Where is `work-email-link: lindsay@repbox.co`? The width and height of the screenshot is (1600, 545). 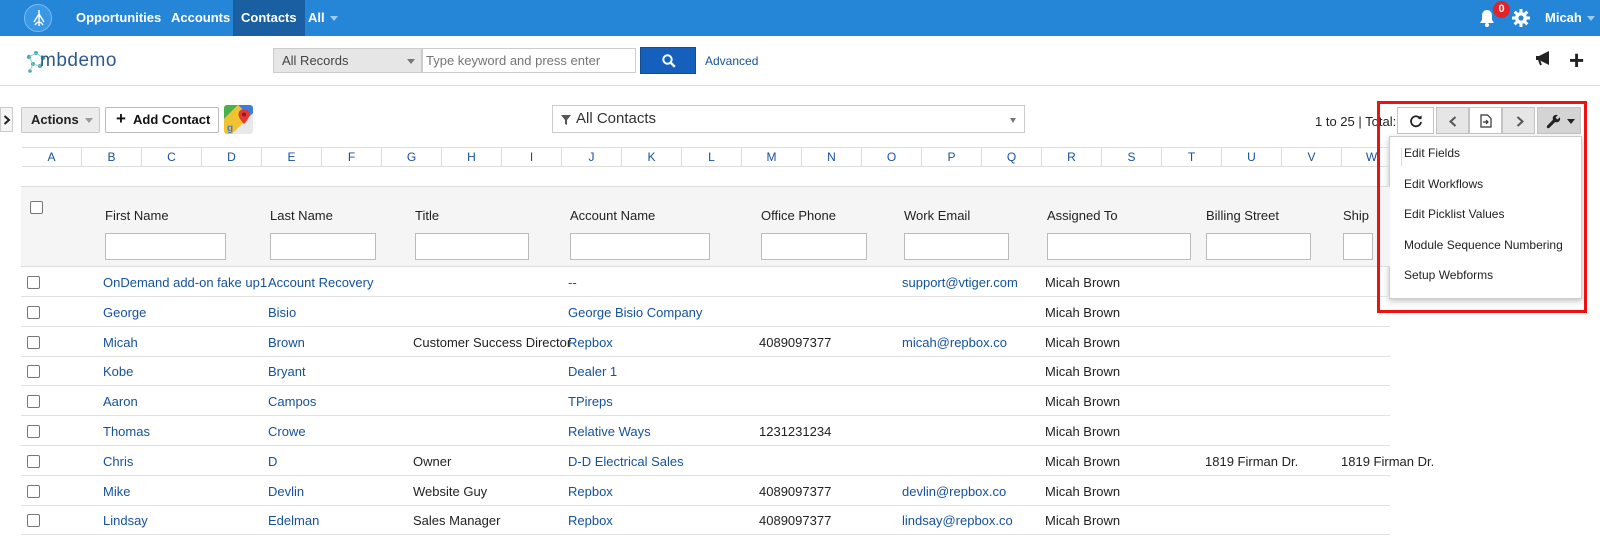
work-email-link: lindsay@repbox.co is located at coordinates (957, 520).